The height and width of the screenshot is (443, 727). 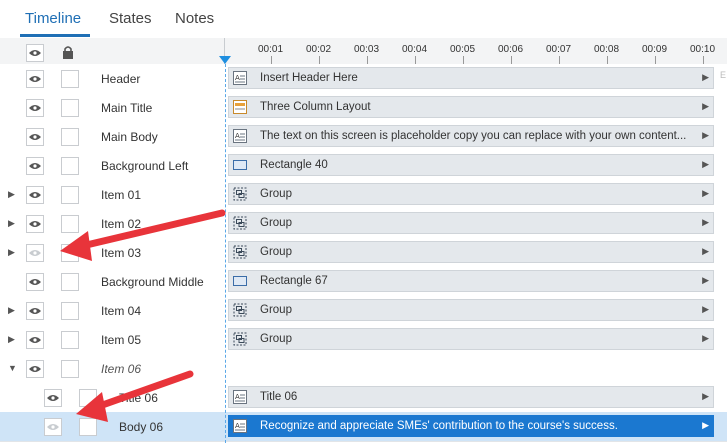 What do you see at coordinates (144, 166) in the screenshot?
I see `layer-name: Background Left` at bounding box center [144, 166].